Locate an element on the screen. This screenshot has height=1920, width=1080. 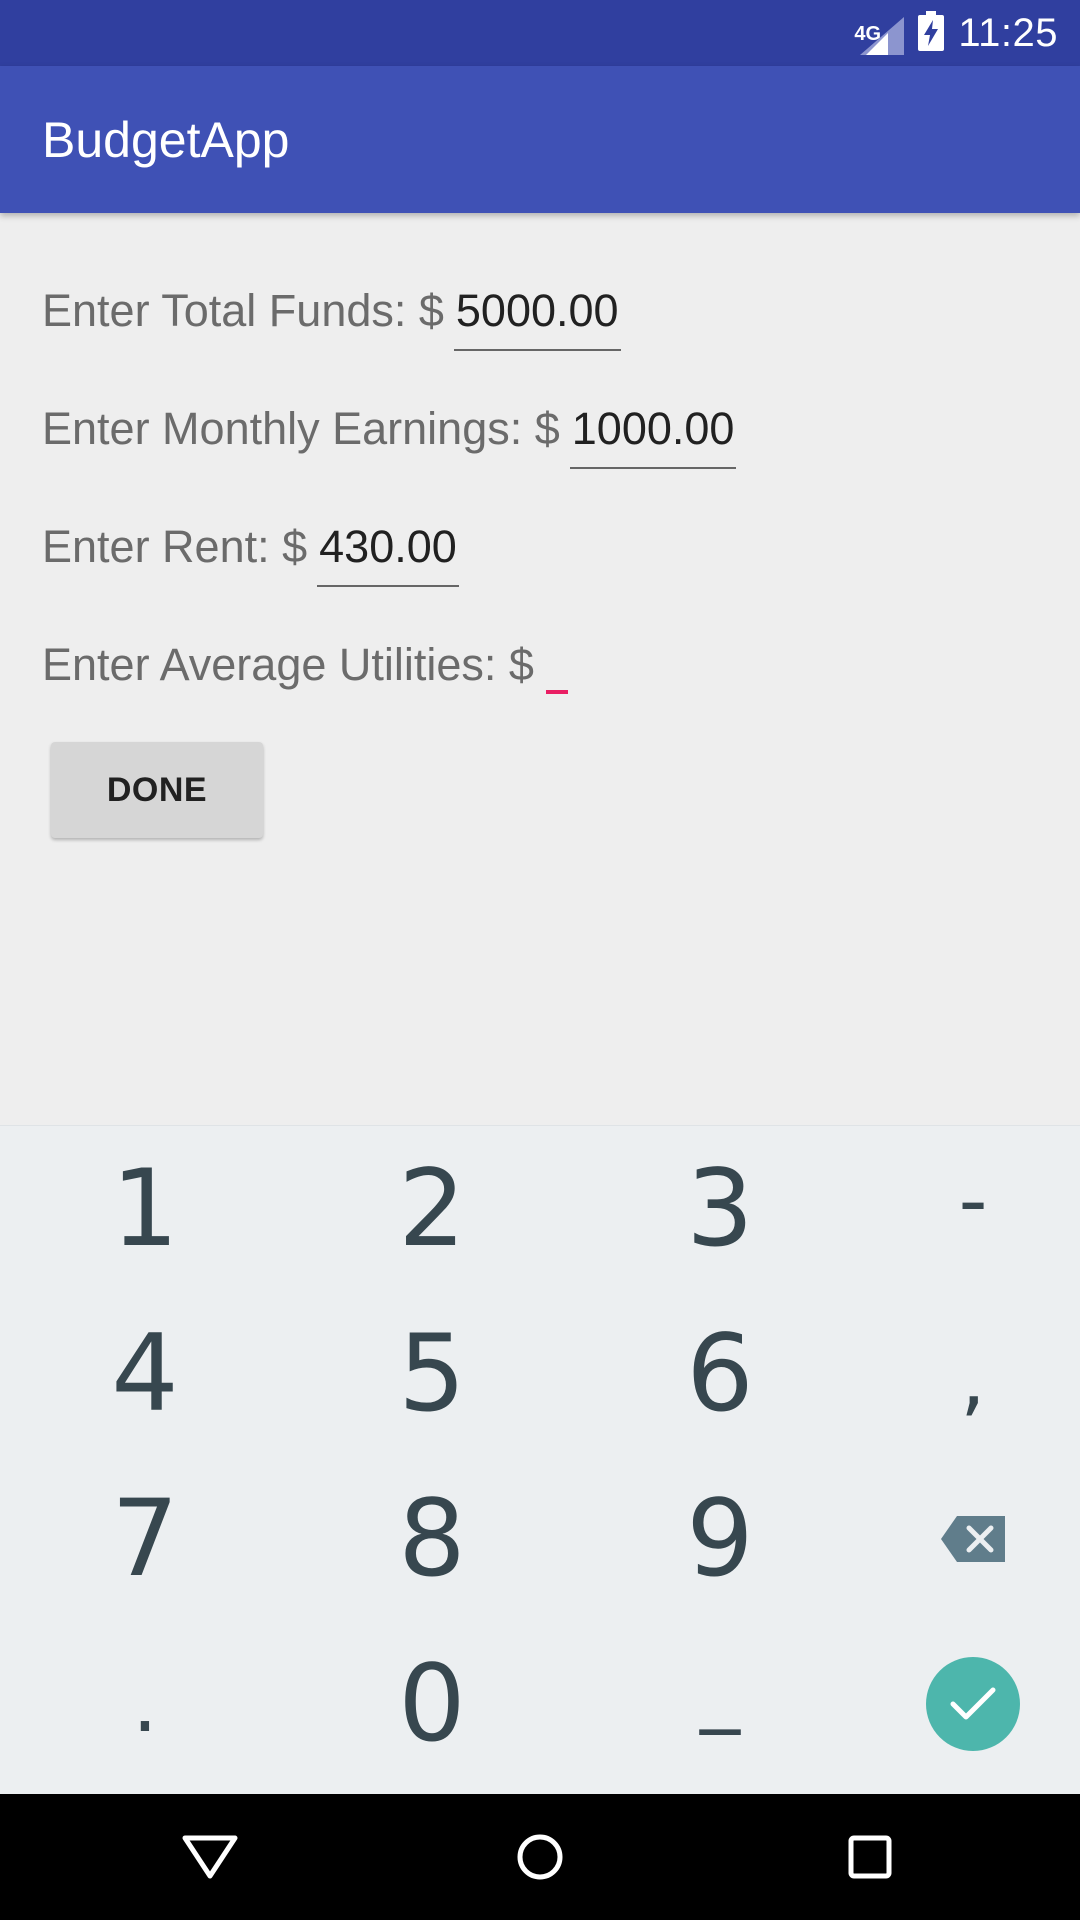
key-comma: , is located at coordinates (959, 1378).